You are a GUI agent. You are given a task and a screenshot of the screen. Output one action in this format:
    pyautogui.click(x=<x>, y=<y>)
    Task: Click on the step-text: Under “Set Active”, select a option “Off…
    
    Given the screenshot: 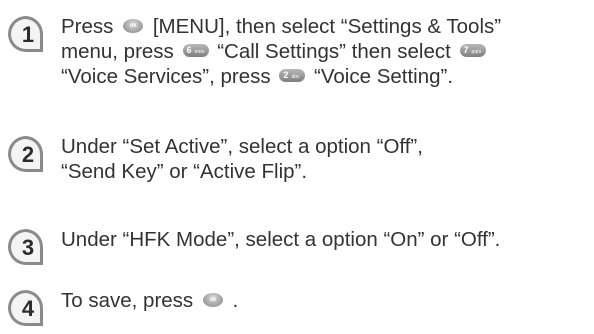 What is the action you would take?
    pyautogui.click(x=326, y=159)
    